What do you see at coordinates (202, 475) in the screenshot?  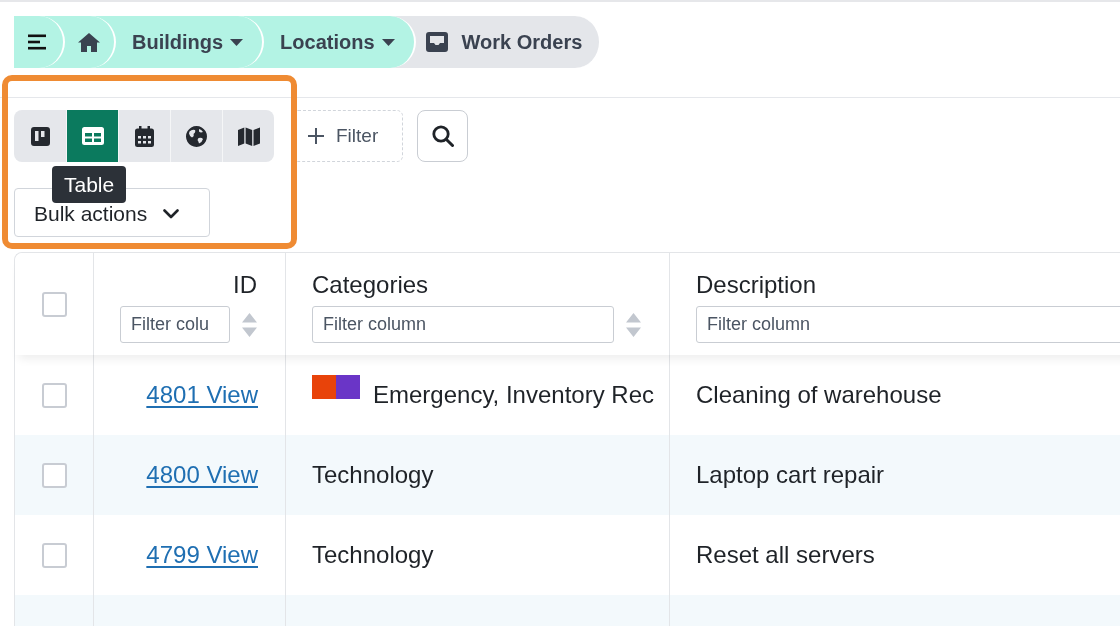 I see `work-order-link: 4800 View` at bounding box center [202, 475].